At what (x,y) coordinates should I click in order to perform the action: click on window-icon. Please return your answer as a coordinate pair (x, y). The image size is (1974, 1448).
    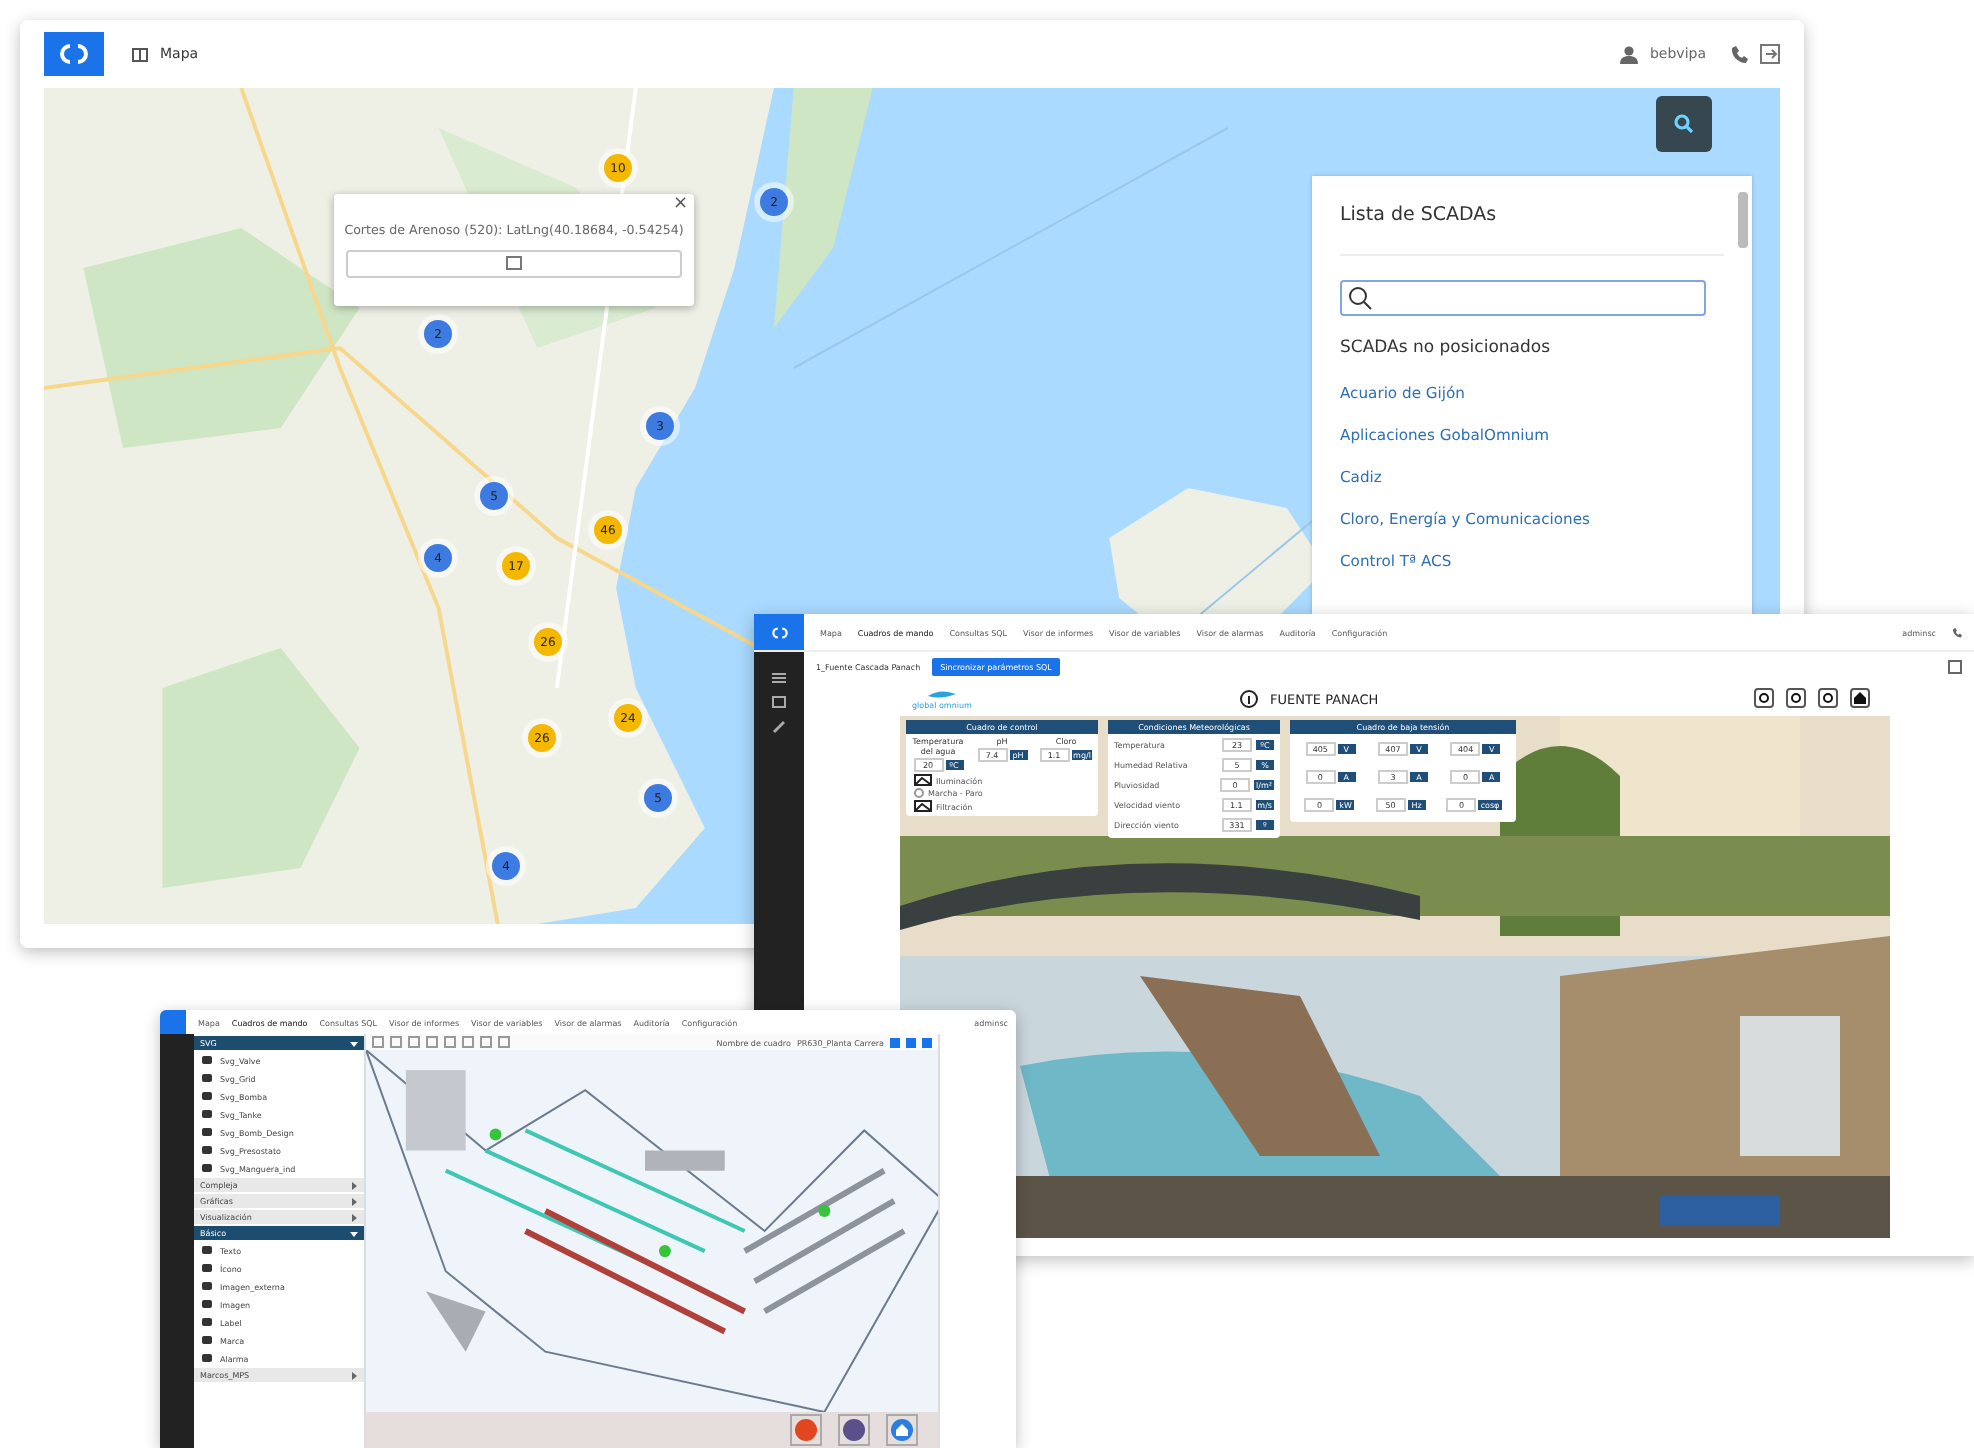
    Looking at the image, I should click on (1955, 667).